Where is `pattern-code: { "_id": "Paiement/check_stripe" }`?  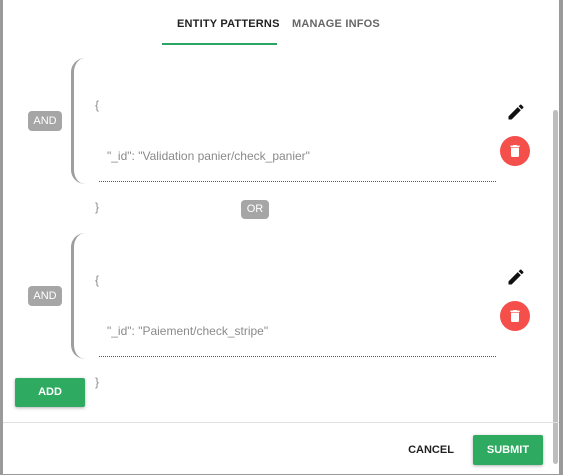 pattern-code: { "_id": "Paiement/check_stripe" } is located at coordinates (181, 330).